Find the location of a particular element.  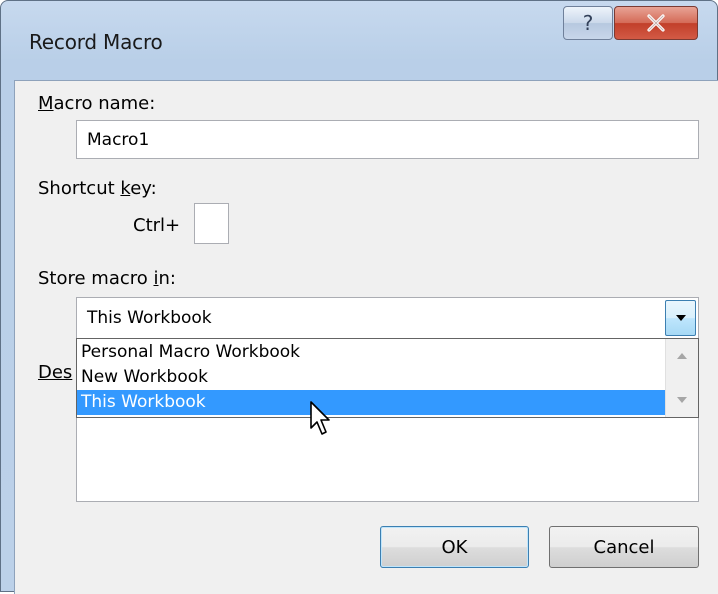

help-button: ? is located at coordinates (588, 23).